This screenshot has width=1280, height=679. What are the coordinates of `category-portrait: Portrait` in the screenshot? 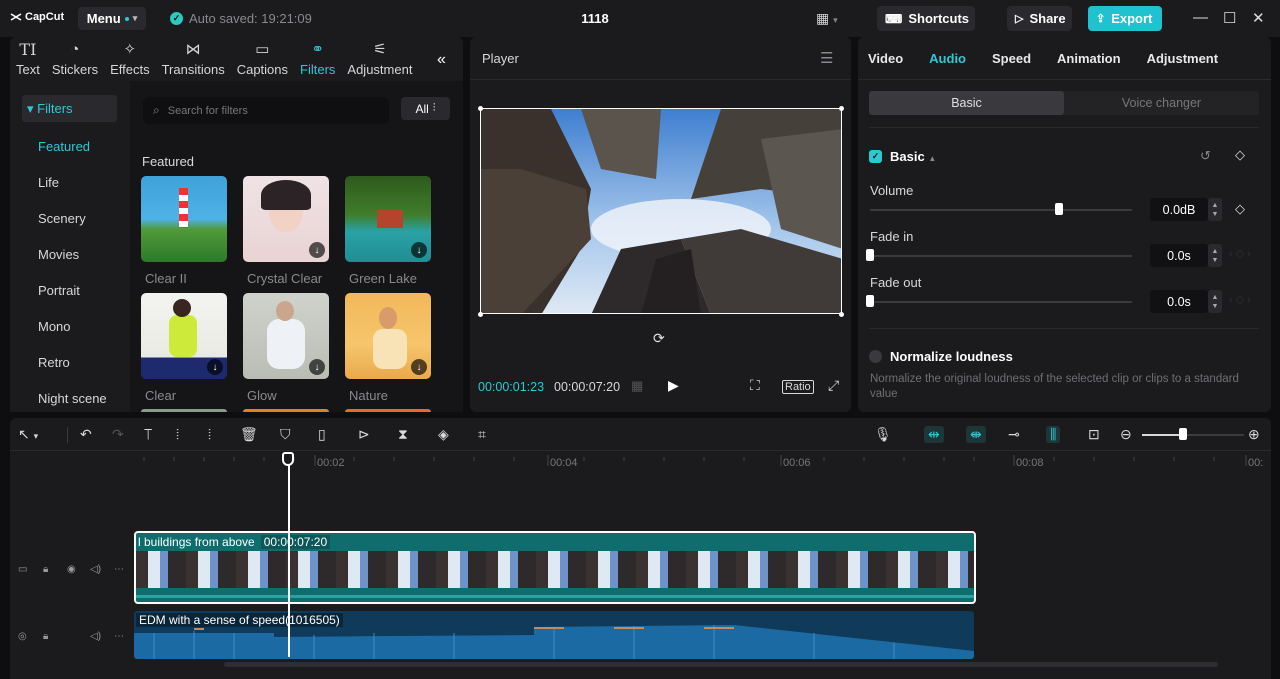 It's located at (59, 290).